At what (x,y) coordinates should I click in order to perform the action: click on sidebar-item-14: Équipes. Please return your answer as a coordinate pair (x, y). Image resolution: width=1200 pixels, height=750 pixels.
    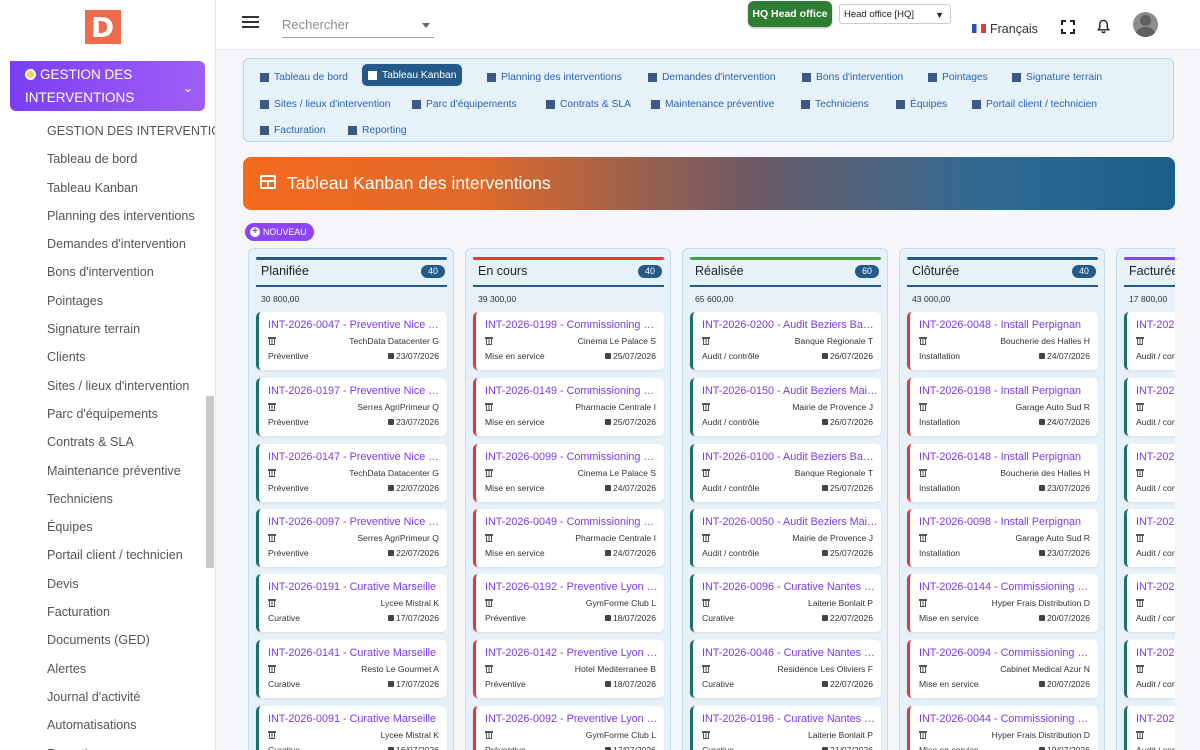
    Looking at the image, I should click on (103, 527).